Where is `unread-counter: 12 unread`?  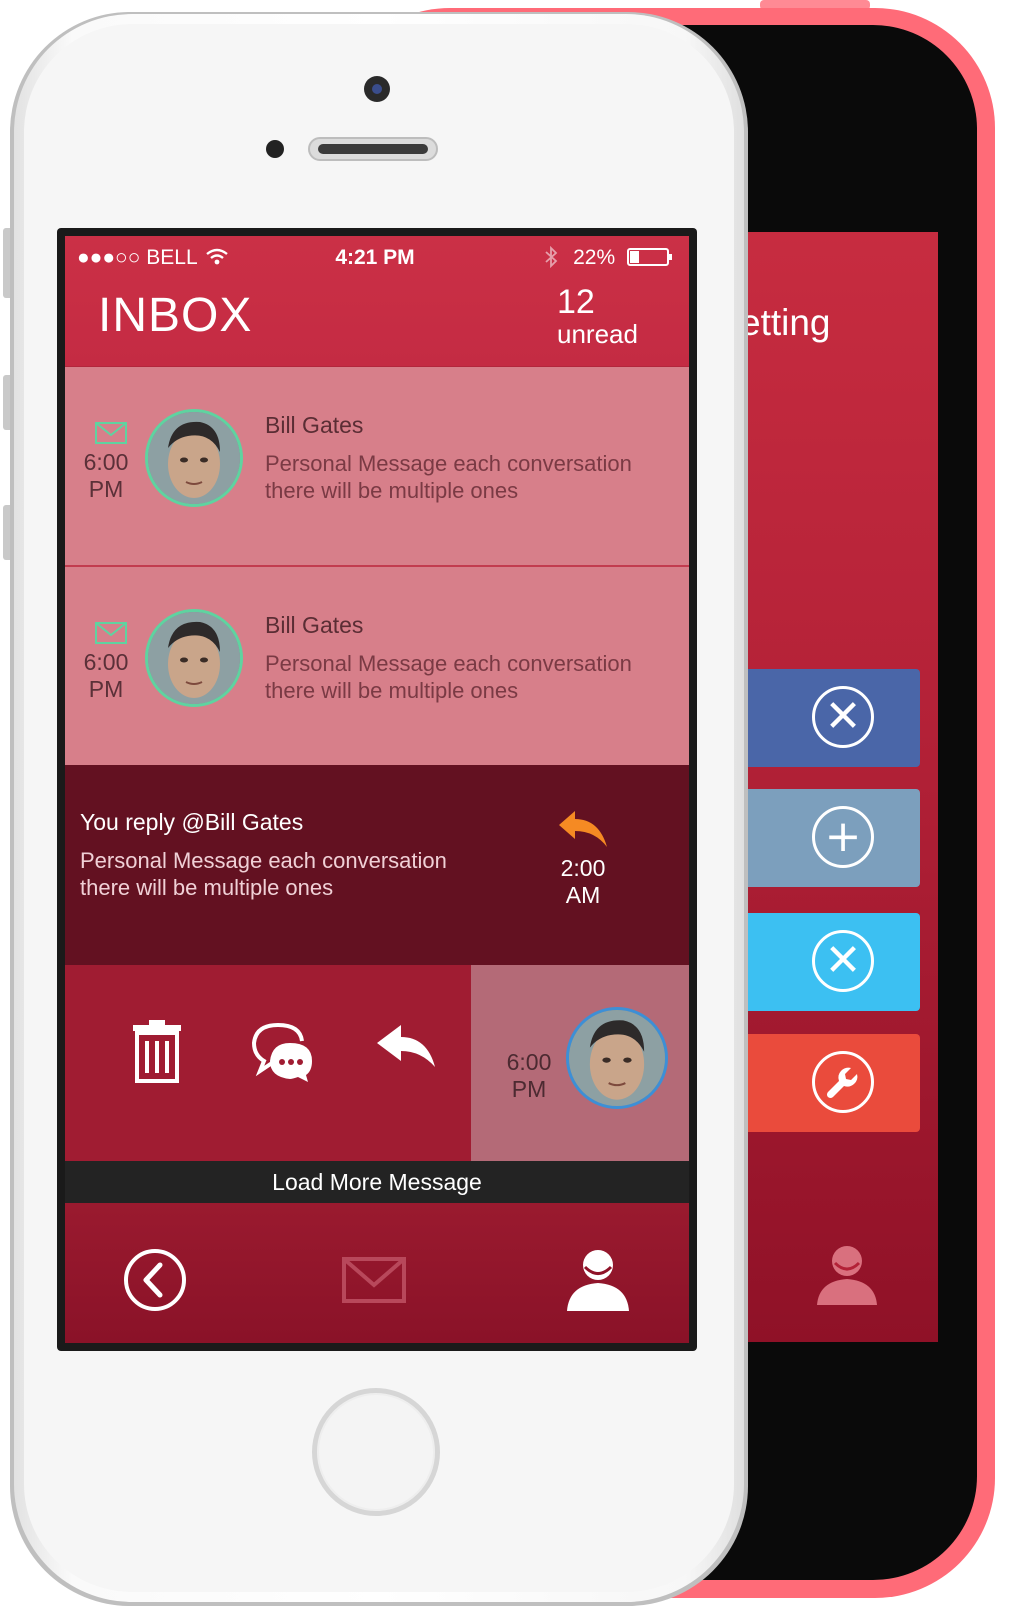 unread-counter: 12 unread is located at coordinates (597, 316).